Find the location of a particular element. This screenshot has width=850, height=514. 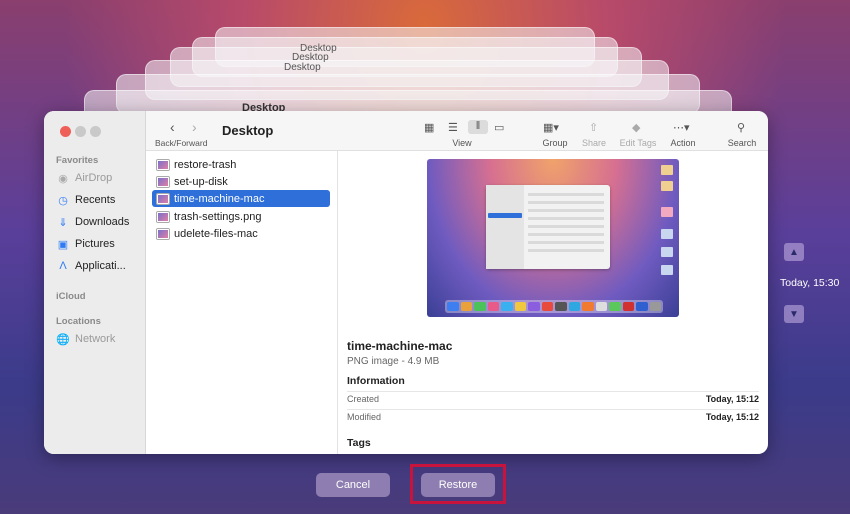

file-name: udelete-files-mac is located at coordinates (216, 233).